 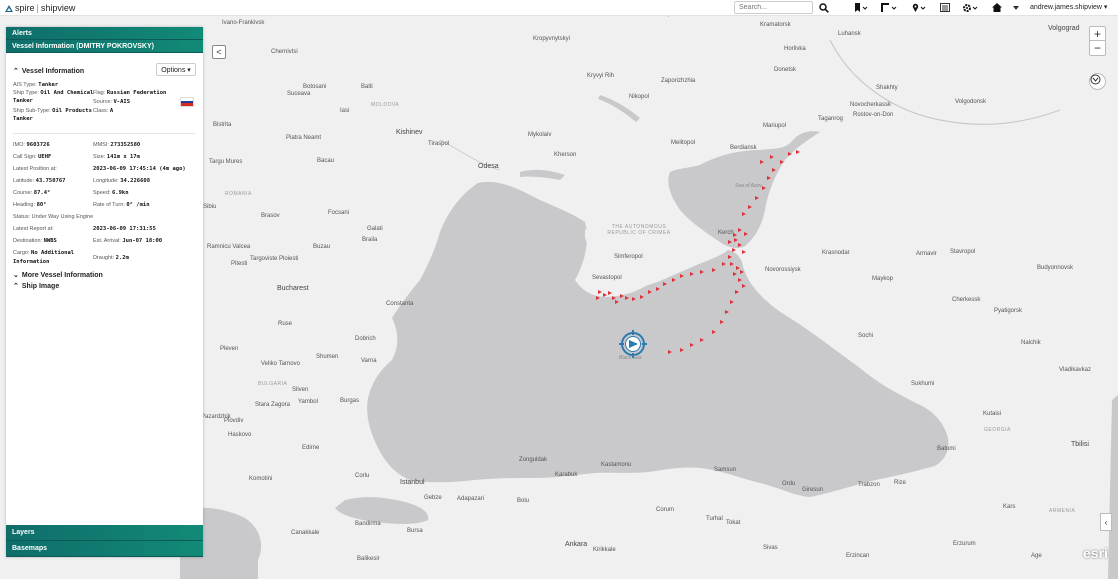 What do you see at coordinates (412, 482) in the screenshot?
I see `map-label: Istanbul` at bounding box center [412, 482].